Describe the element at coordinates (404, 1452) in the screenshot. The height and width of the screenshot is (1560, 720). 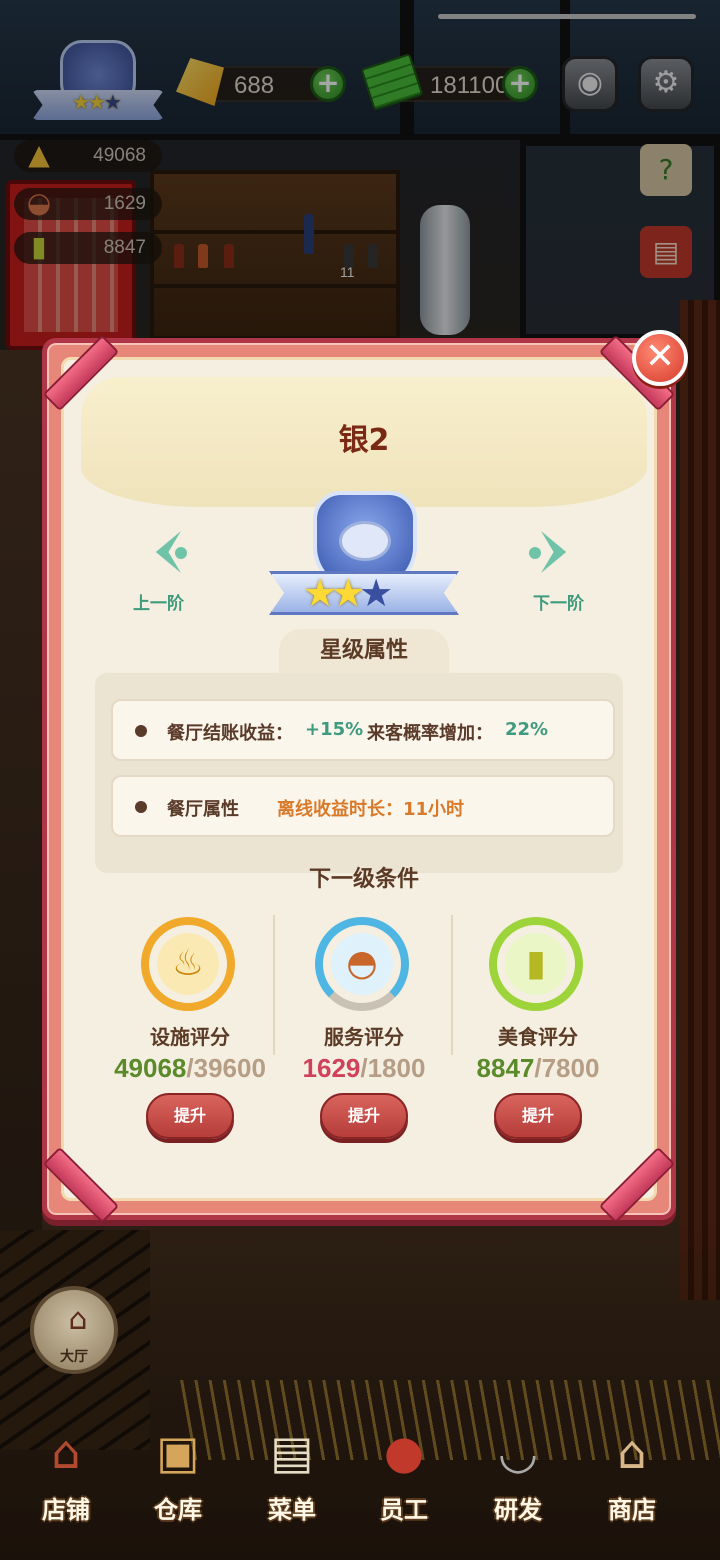
I see `staff-avatar-icon: ●` at that location.